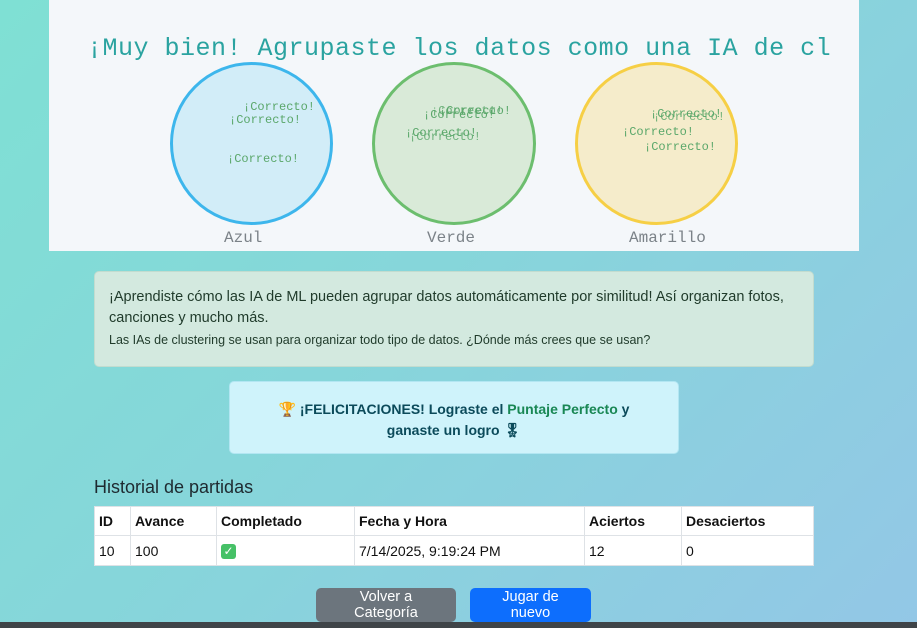  I want to click on column-header: Avance, so click(173, 521).